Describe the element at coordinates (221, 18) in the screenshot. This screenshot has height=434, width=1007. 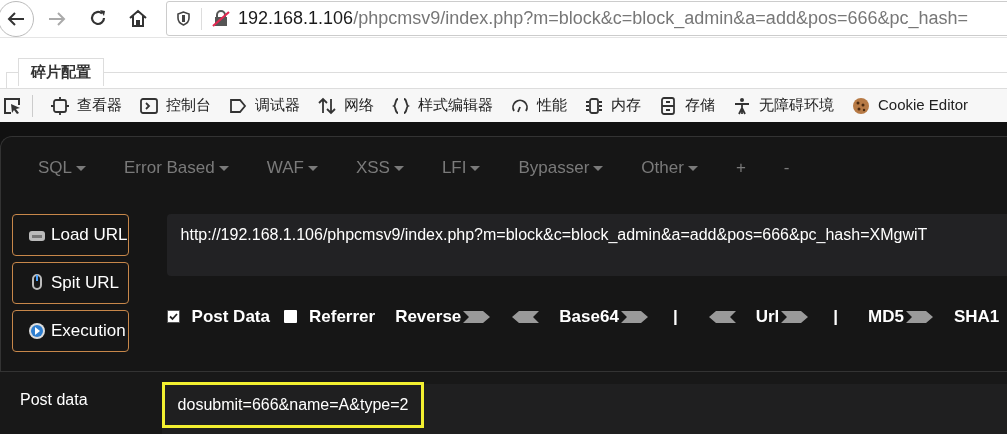
I see `insecure-lock-icon` at that location.